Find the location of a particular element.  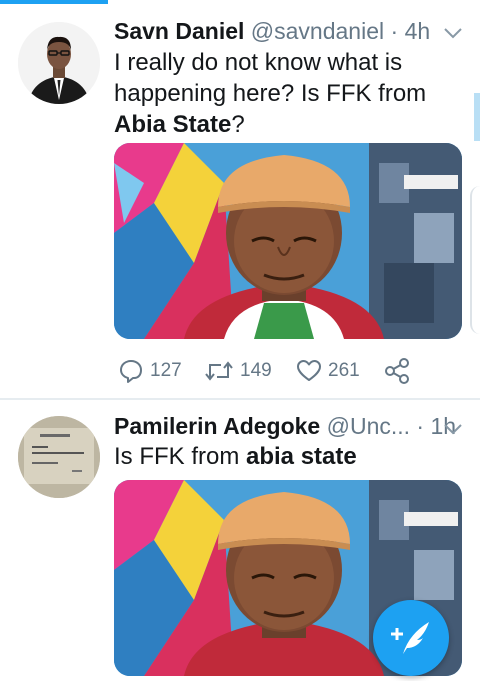

reply-button: 127 is located at coordinates (150, 371).